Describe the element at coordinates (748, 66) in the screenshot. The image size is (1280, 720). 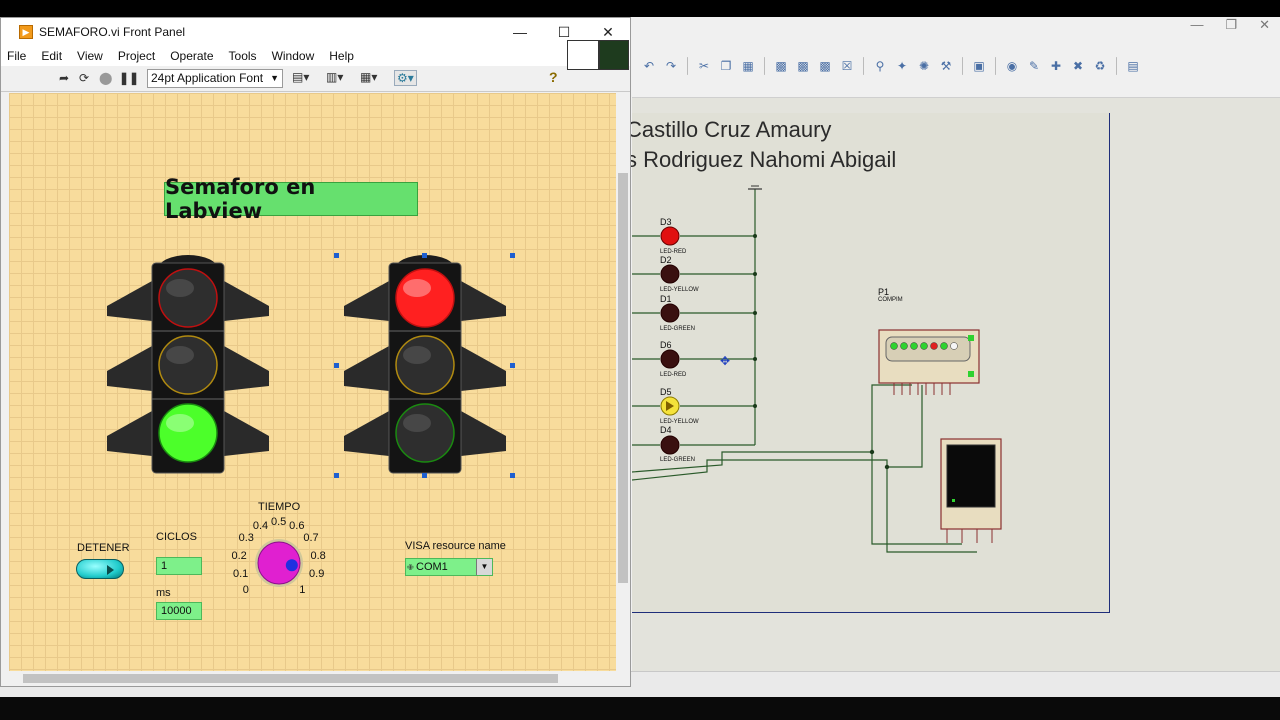
I see `paste-icon: ▦` at that location.